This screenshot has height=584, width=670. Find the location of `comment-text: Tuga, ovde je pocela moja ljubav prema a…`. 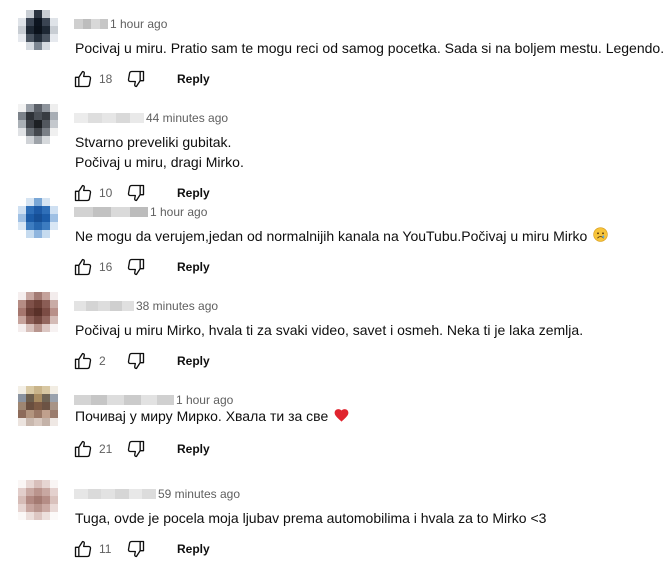

comment-text: Tuga, ovde je pocela moja ljubav prema a… is located at coordinates (370, 518).